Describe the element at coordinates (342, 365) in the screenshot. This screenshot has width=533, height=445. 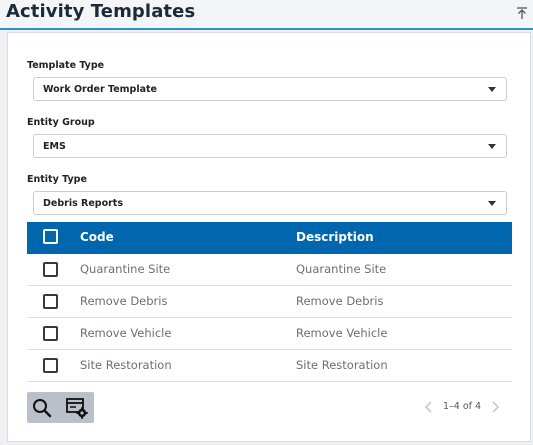
I see `row-description: Site Restoration` at that location.